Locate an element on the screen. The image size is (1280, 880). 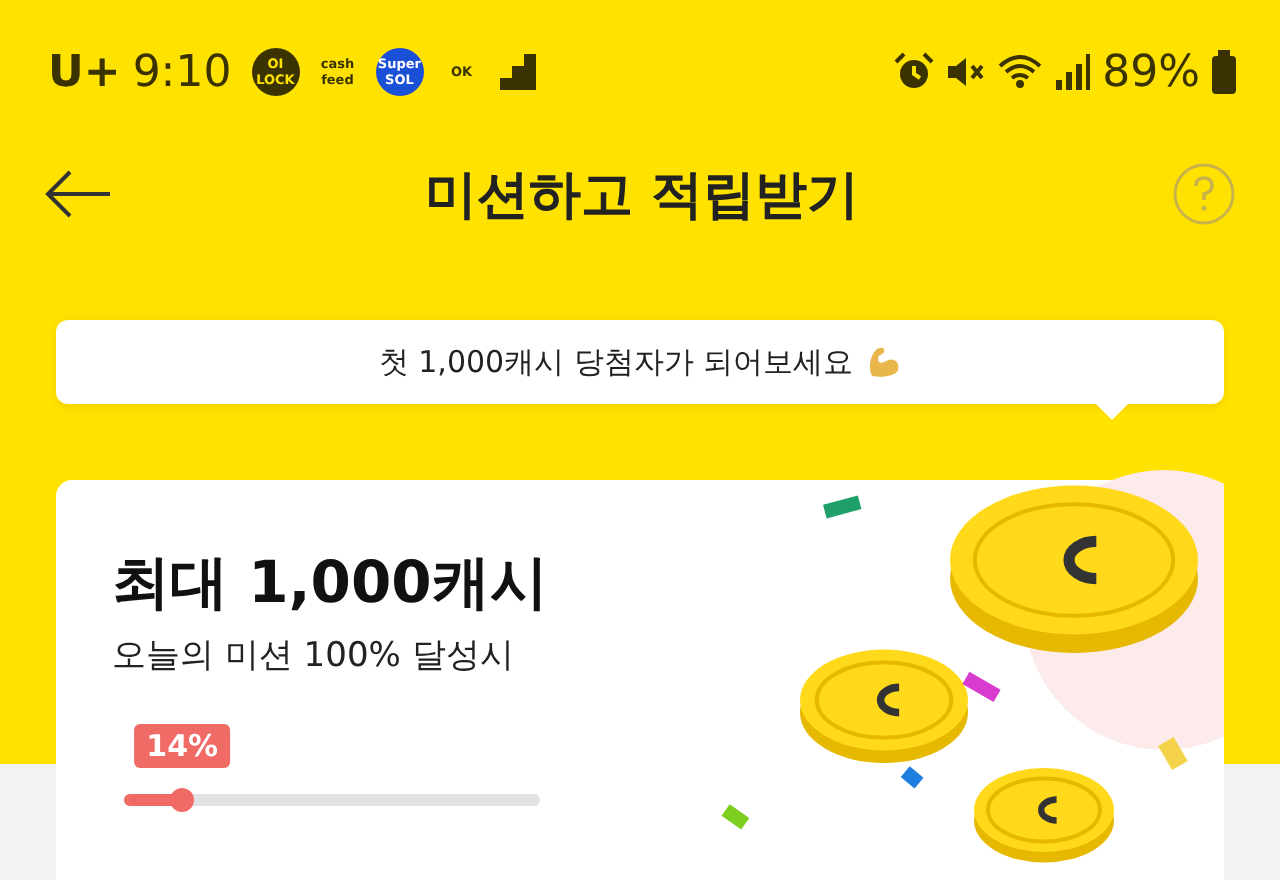
reward-title: 최대 1,000캐시 is located at coordinates (330, 583).